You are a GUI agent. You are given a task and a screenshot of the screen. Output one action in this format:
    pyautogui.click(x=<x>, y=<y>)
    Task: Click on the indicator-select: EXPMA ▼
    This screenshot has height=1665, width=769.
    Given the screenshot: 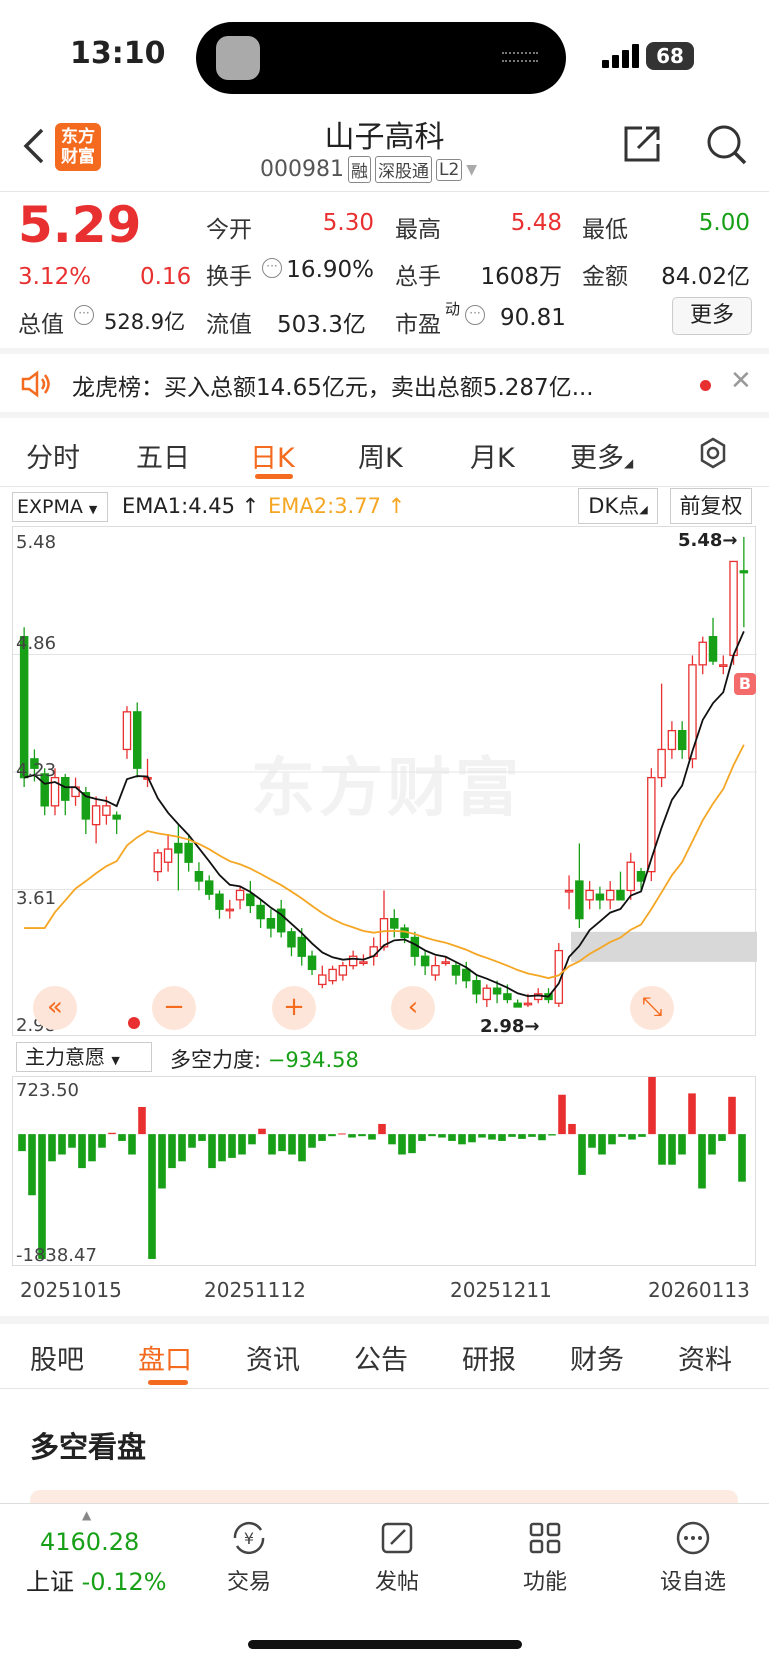 What is the action you would take?
    pyautogui.click(x=60, y=507)
    